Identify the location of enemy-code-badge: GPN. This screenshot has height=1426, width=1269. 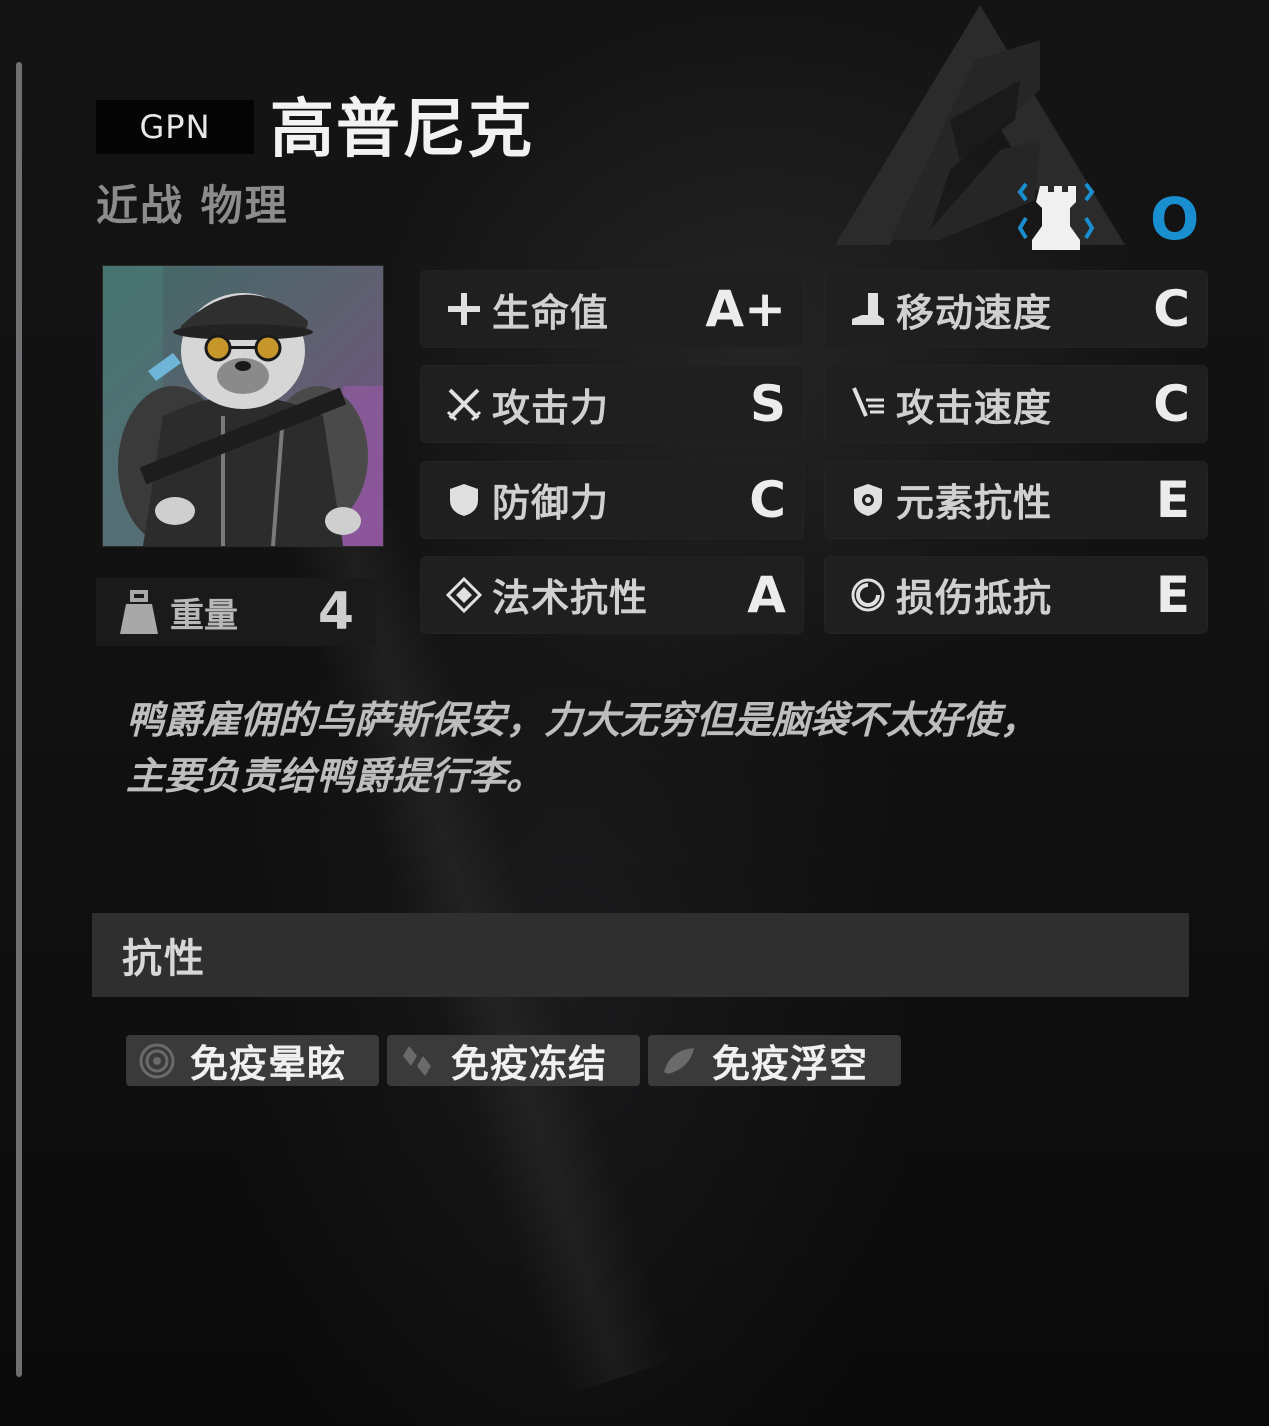
(175, 127).